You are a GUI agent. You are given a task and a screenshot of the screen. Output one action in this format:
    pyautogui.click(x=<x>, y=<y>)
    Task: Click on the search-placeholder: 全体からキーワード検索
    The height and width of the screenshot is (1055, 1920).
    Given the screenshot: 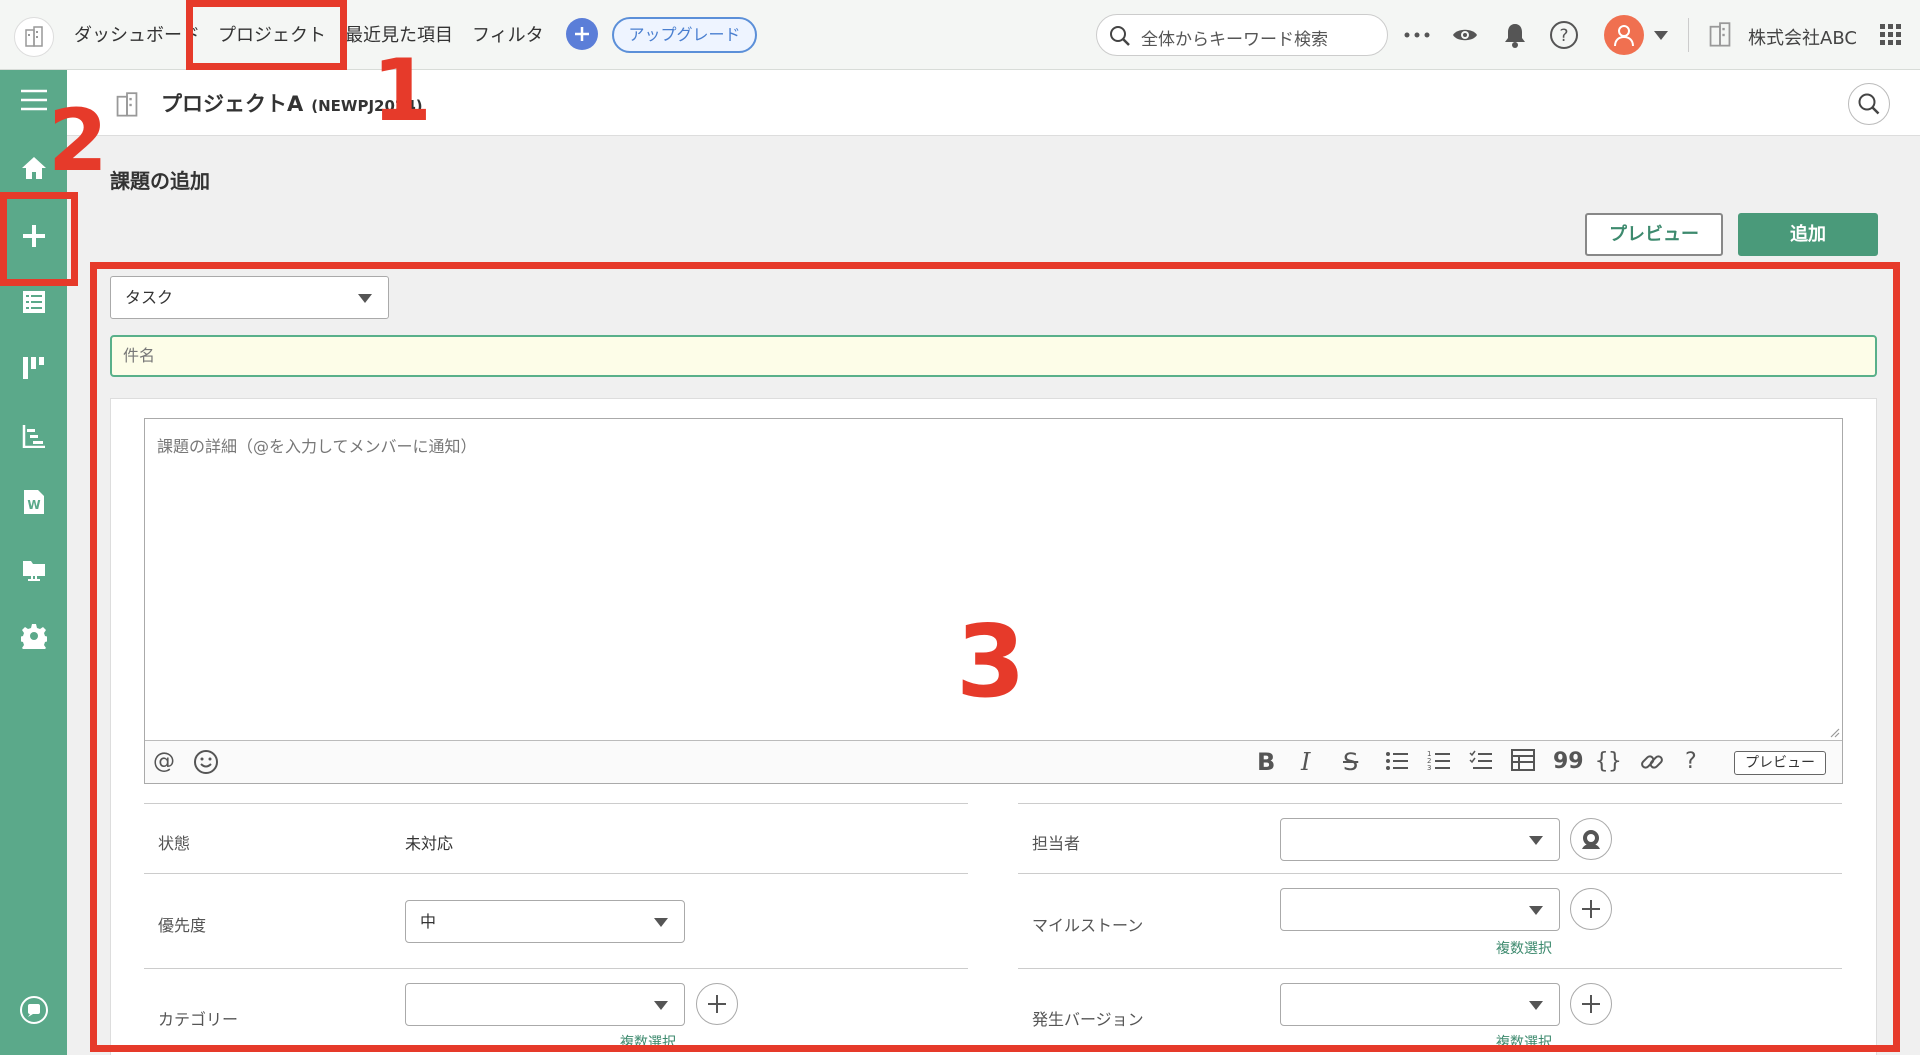 What is the action you would take?
    pyautogui.click(x=1234, y=40)
    